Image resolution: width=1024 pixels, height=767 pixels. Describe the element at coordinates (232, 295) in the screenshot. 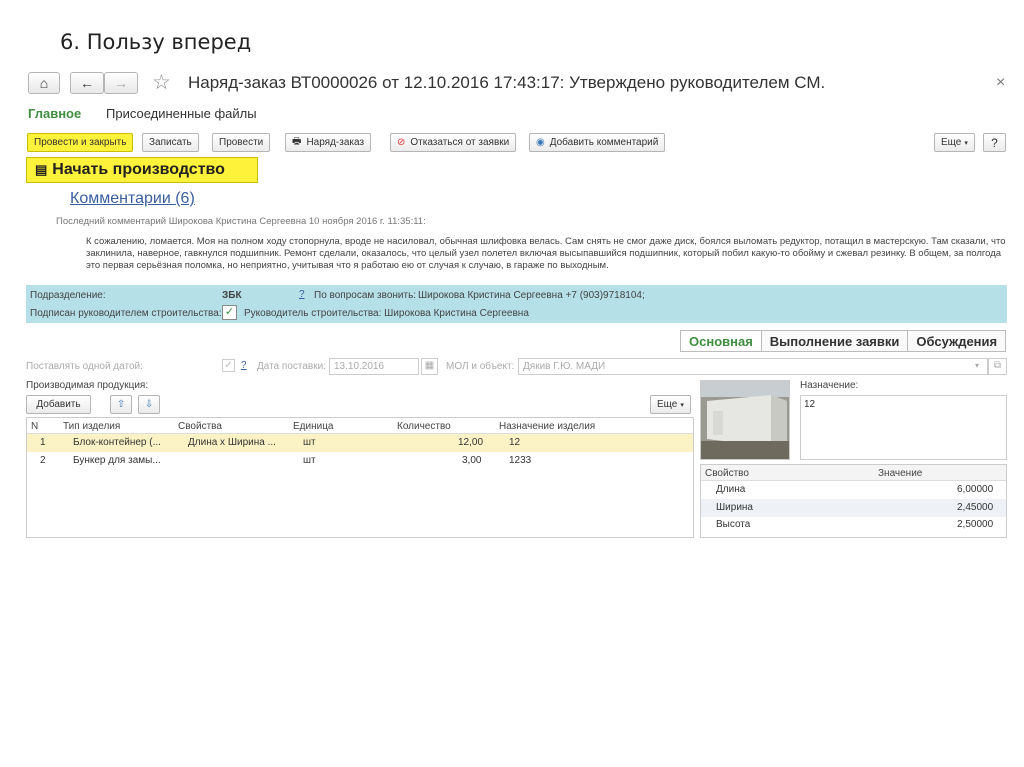

I see `department-value: ЗБК` at that location.